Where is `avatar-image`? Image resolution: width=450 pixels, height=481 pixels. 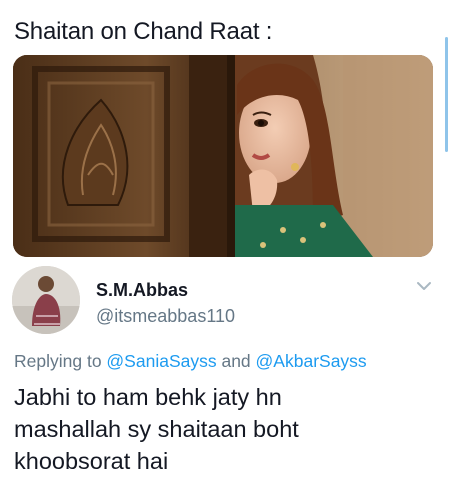
avatar-image is located at coordinates (46, 300).